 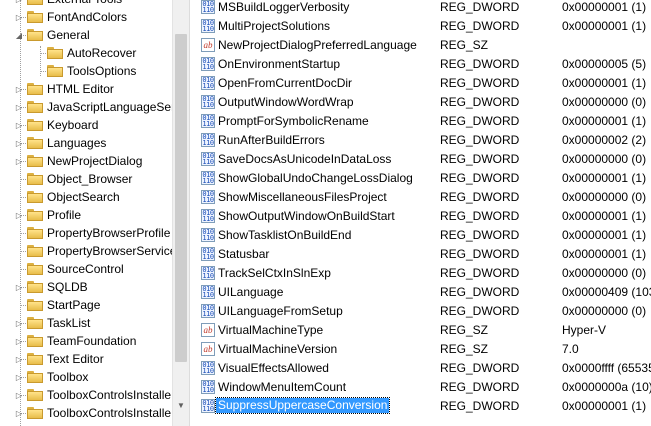 I want to click on tree-item: ▷ NewProjectDialog, so click(x=78, y=161).